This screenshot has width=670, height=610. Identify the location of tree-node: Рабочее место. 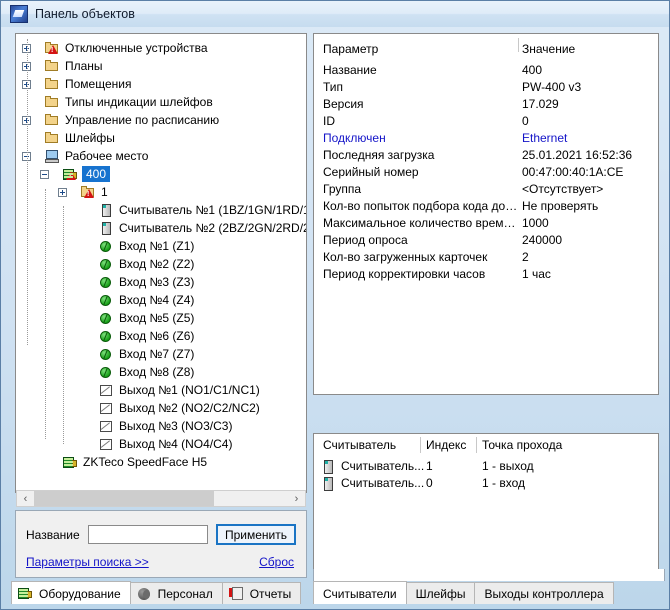
(85, 156).